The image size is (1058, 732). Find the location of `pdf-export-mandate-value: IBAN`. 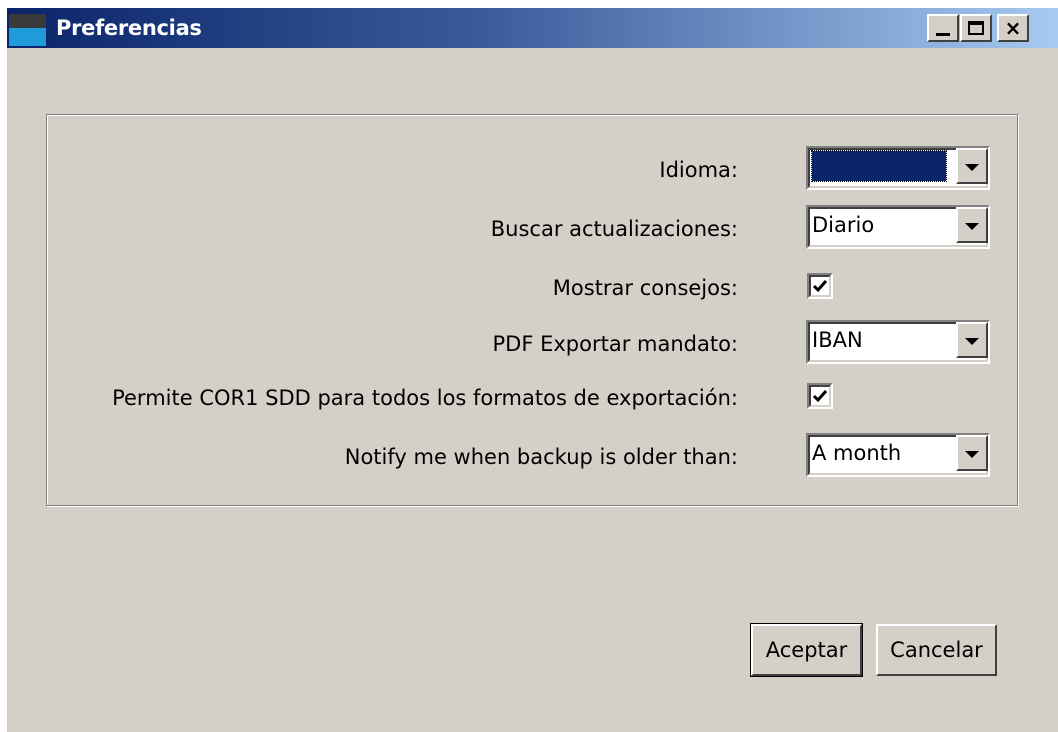

pdf-export-mandate-value: IBAN is located at coordinates (837, 340).